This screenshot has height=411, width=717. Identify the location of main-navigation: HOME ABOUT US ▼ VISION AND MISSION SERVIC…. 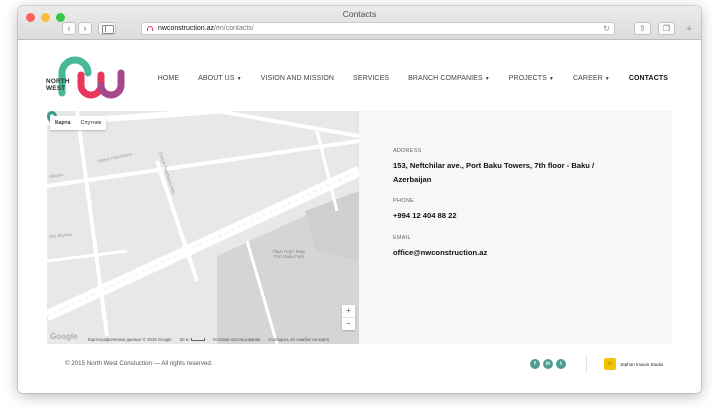
(413, 78).